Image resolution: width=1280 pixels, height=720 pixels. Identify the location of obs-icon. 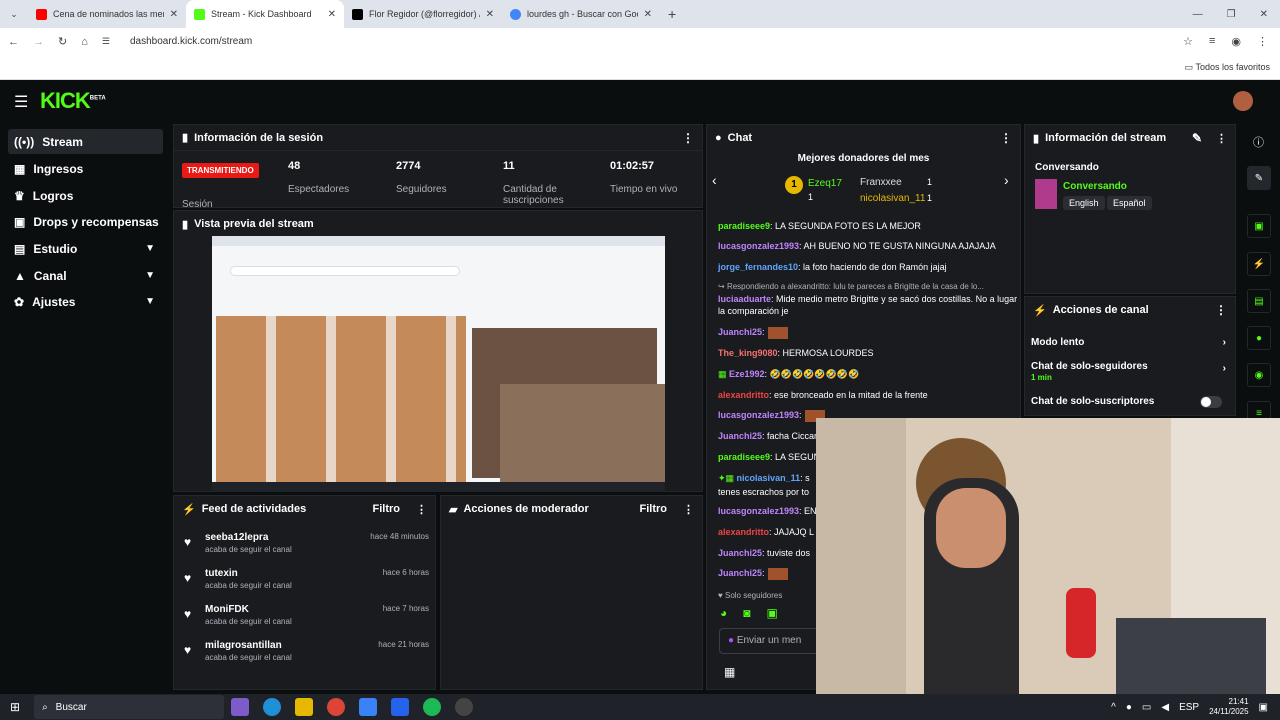
(464, 707).